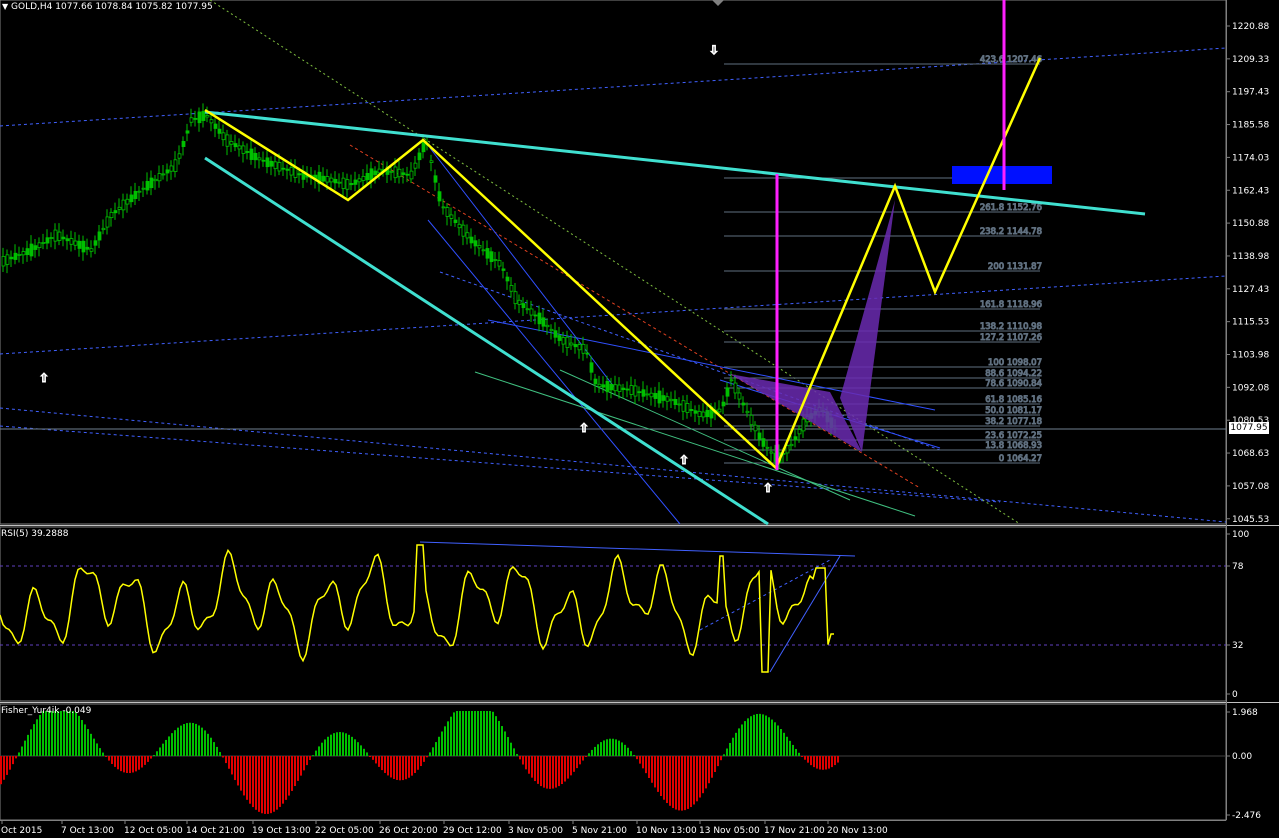 The height and width of the screenshot is (838, 1279). What do you see at coordinates (1238, 567) in the screenshot?
I see `rsi-tick-label: 78` at bounding box center [1238, 567].